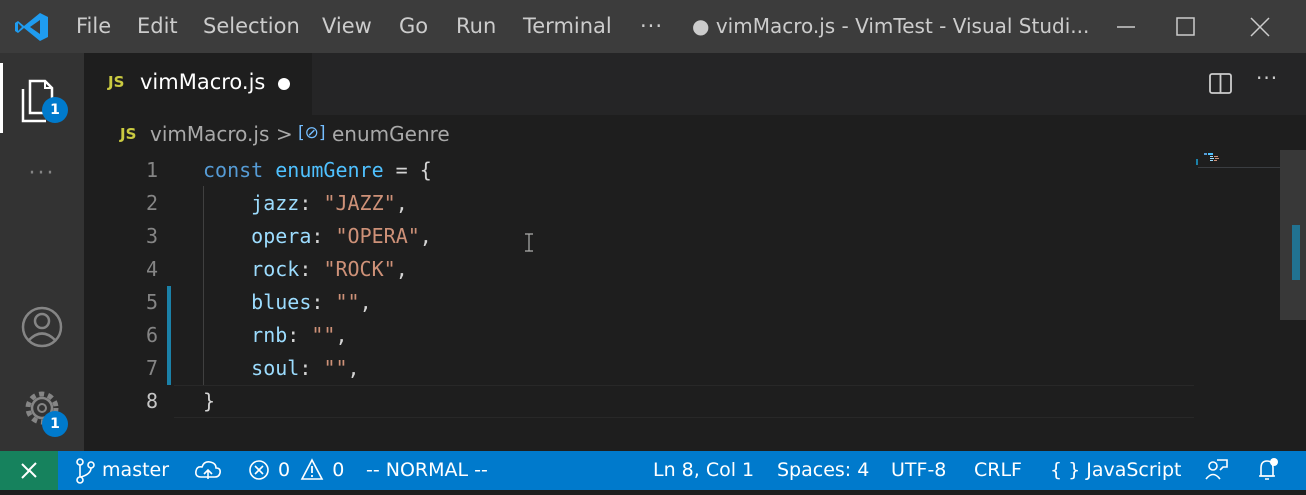 This screenshot has height=495, width=1306. I want to click on line-number: 7, so click(151, 368).